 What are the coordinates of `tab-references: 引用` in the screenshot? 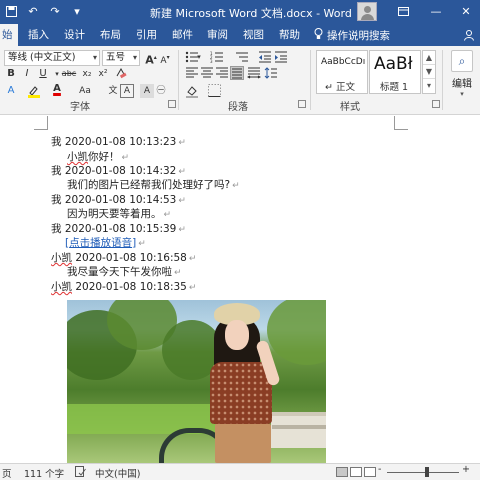 It's located at (146, 35).